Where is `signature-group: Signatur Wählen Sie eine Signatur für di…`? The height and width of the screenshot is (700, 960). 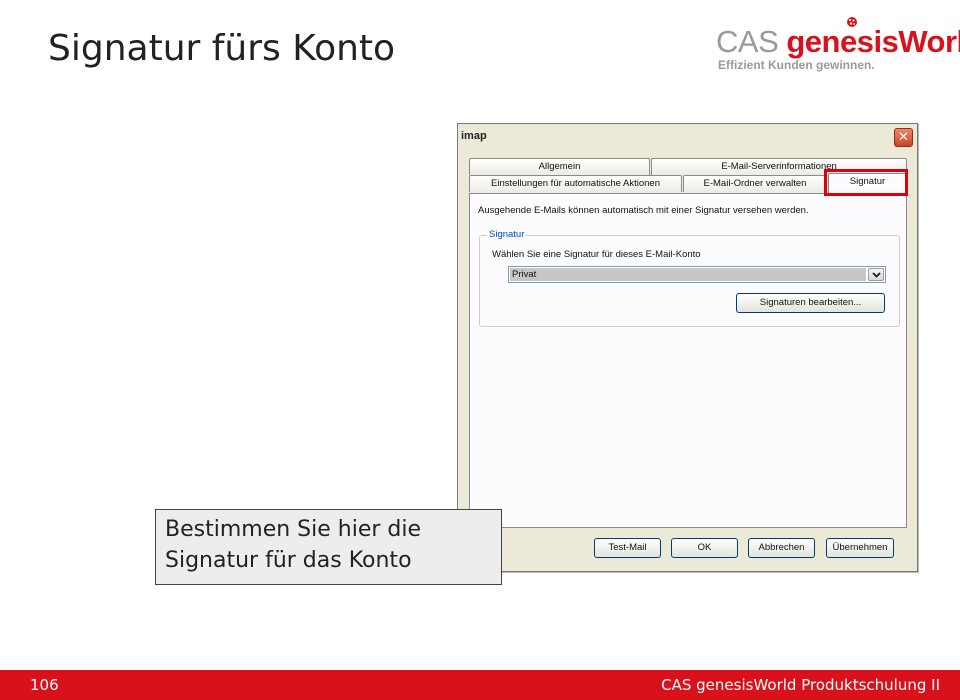
signature-group: Signatur Wählen Sie eine Signatur für di… is located at coordinates (689, 278).